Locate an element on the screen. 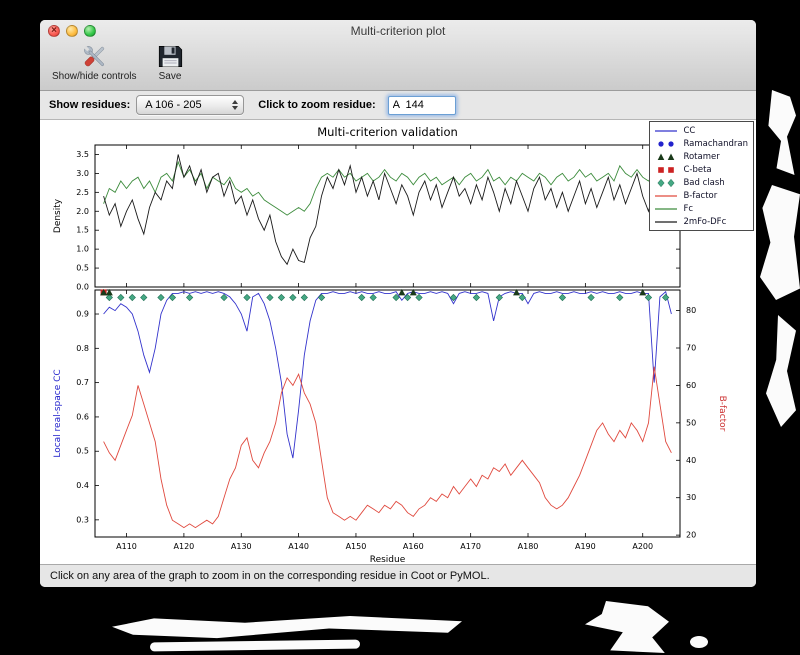 The width and height of the screenshot is (800, 655). axis-text: 50 is located at coordinates (691, 422).